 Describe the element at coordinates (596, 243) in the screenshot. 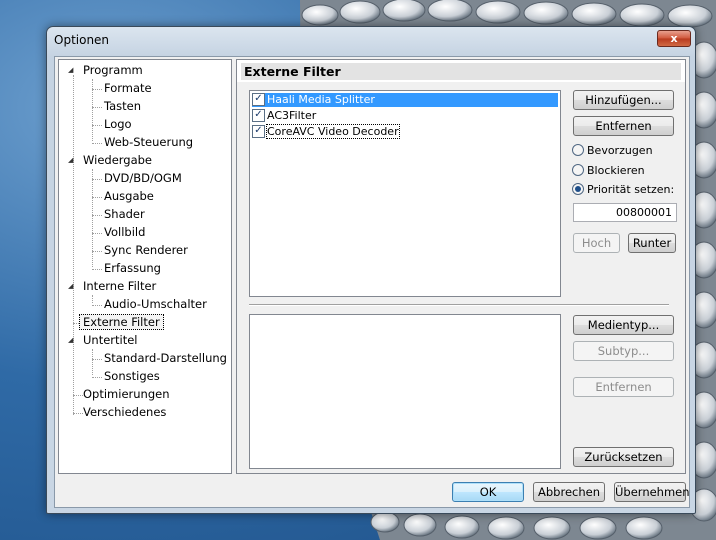

I see `move-up-button: Hoch` at that location.